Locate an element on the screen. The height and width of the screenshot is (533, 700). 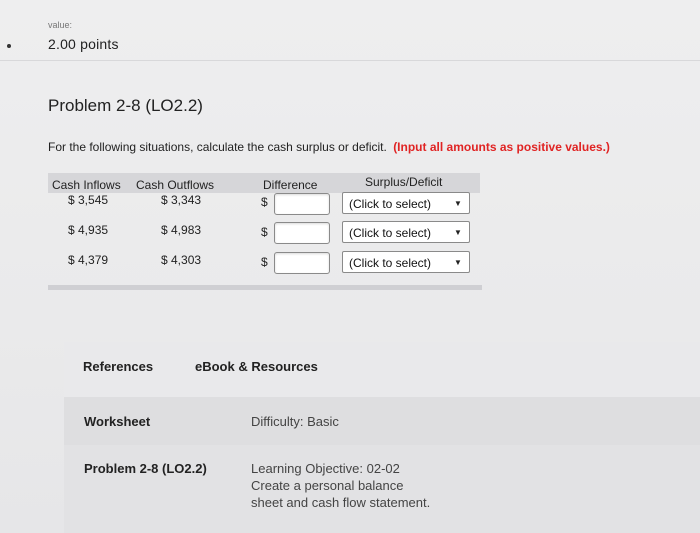
header-surplus-deficit: Surplus/Deficit is located at coordinates (404, 182).